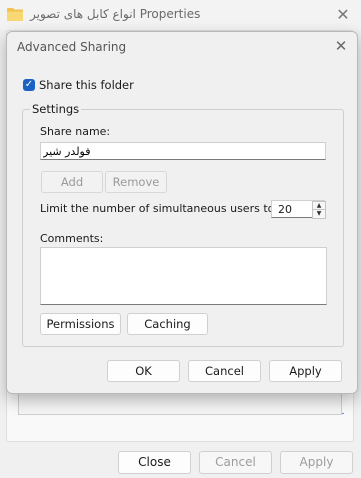  I want to click on share-folder-label: Share this folder, so click(86, 85).